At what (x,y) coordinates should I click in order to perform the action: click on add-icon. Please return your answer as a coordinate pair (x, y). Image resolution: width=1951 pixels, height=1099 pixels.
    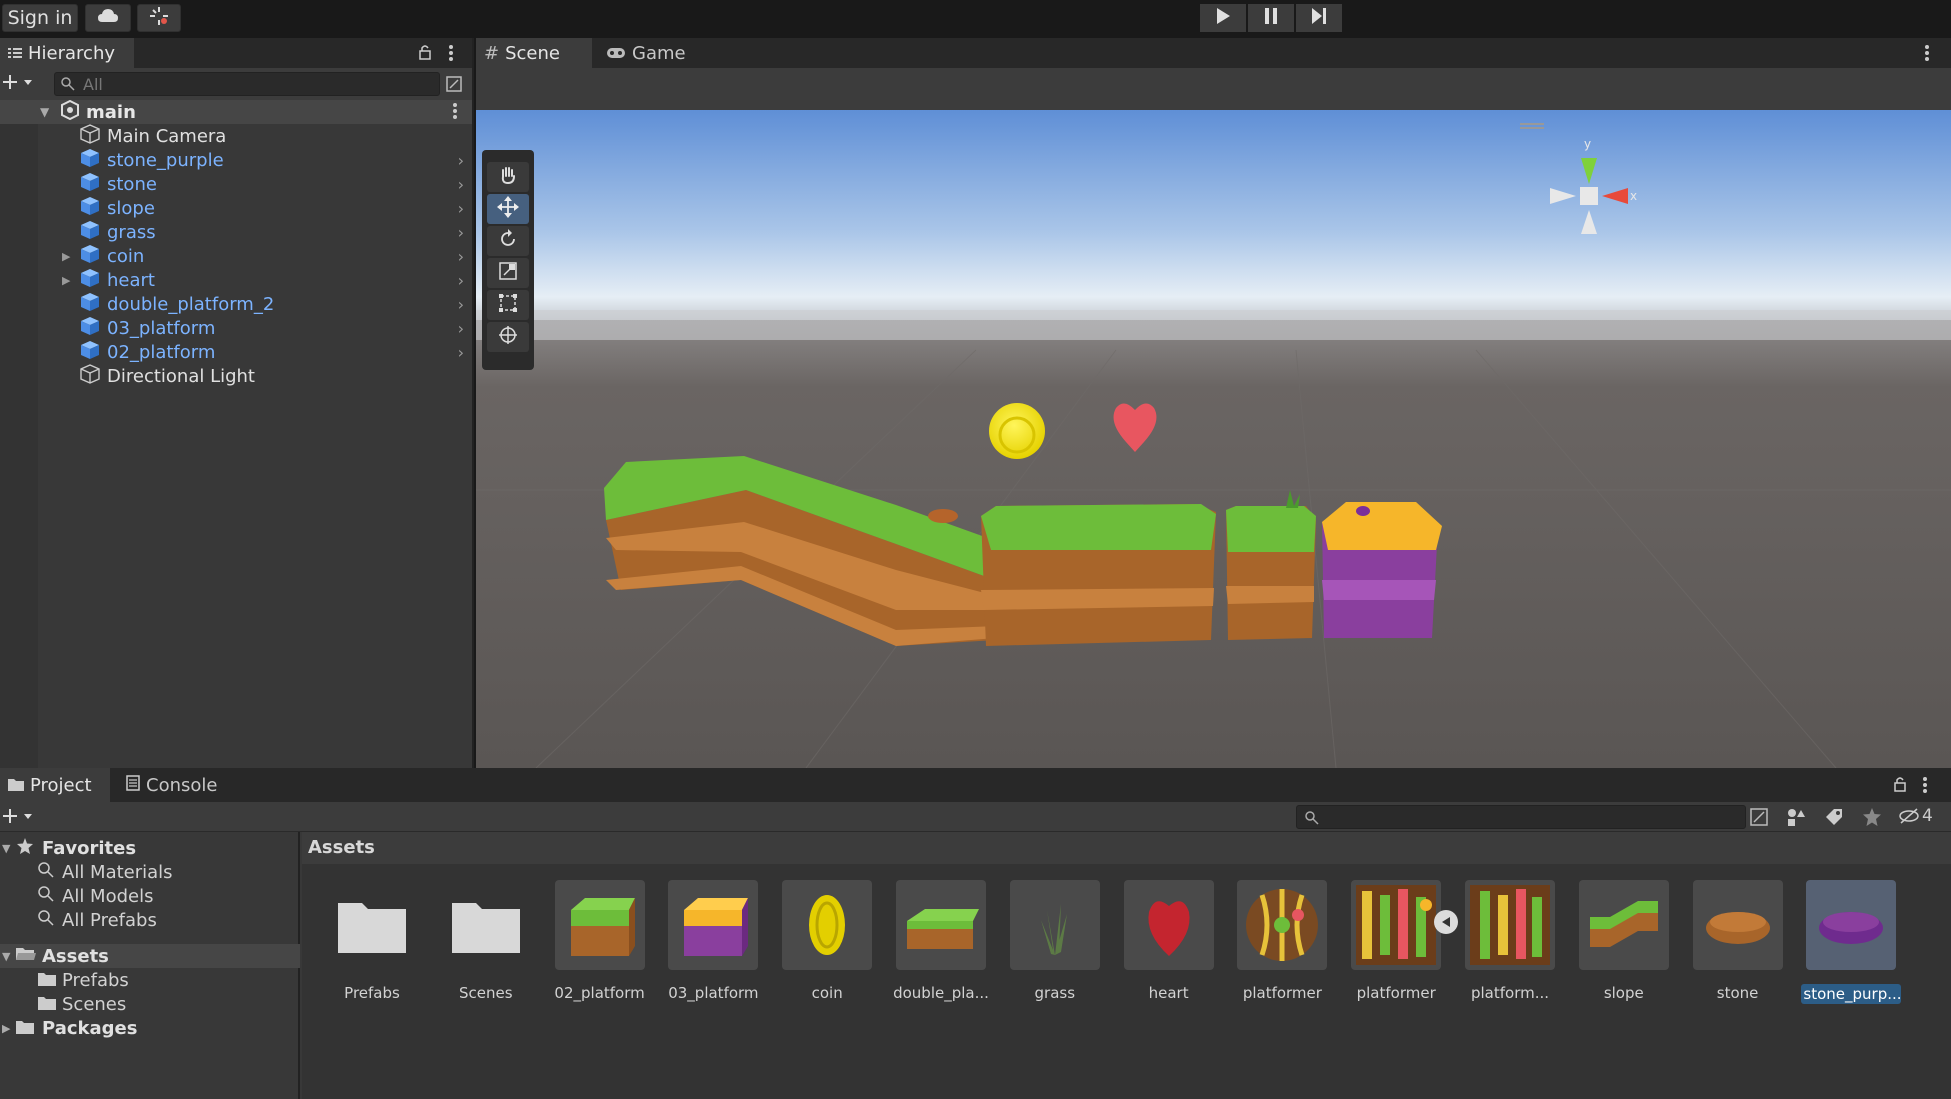
    Looking at the image, I should click on (18, 85).